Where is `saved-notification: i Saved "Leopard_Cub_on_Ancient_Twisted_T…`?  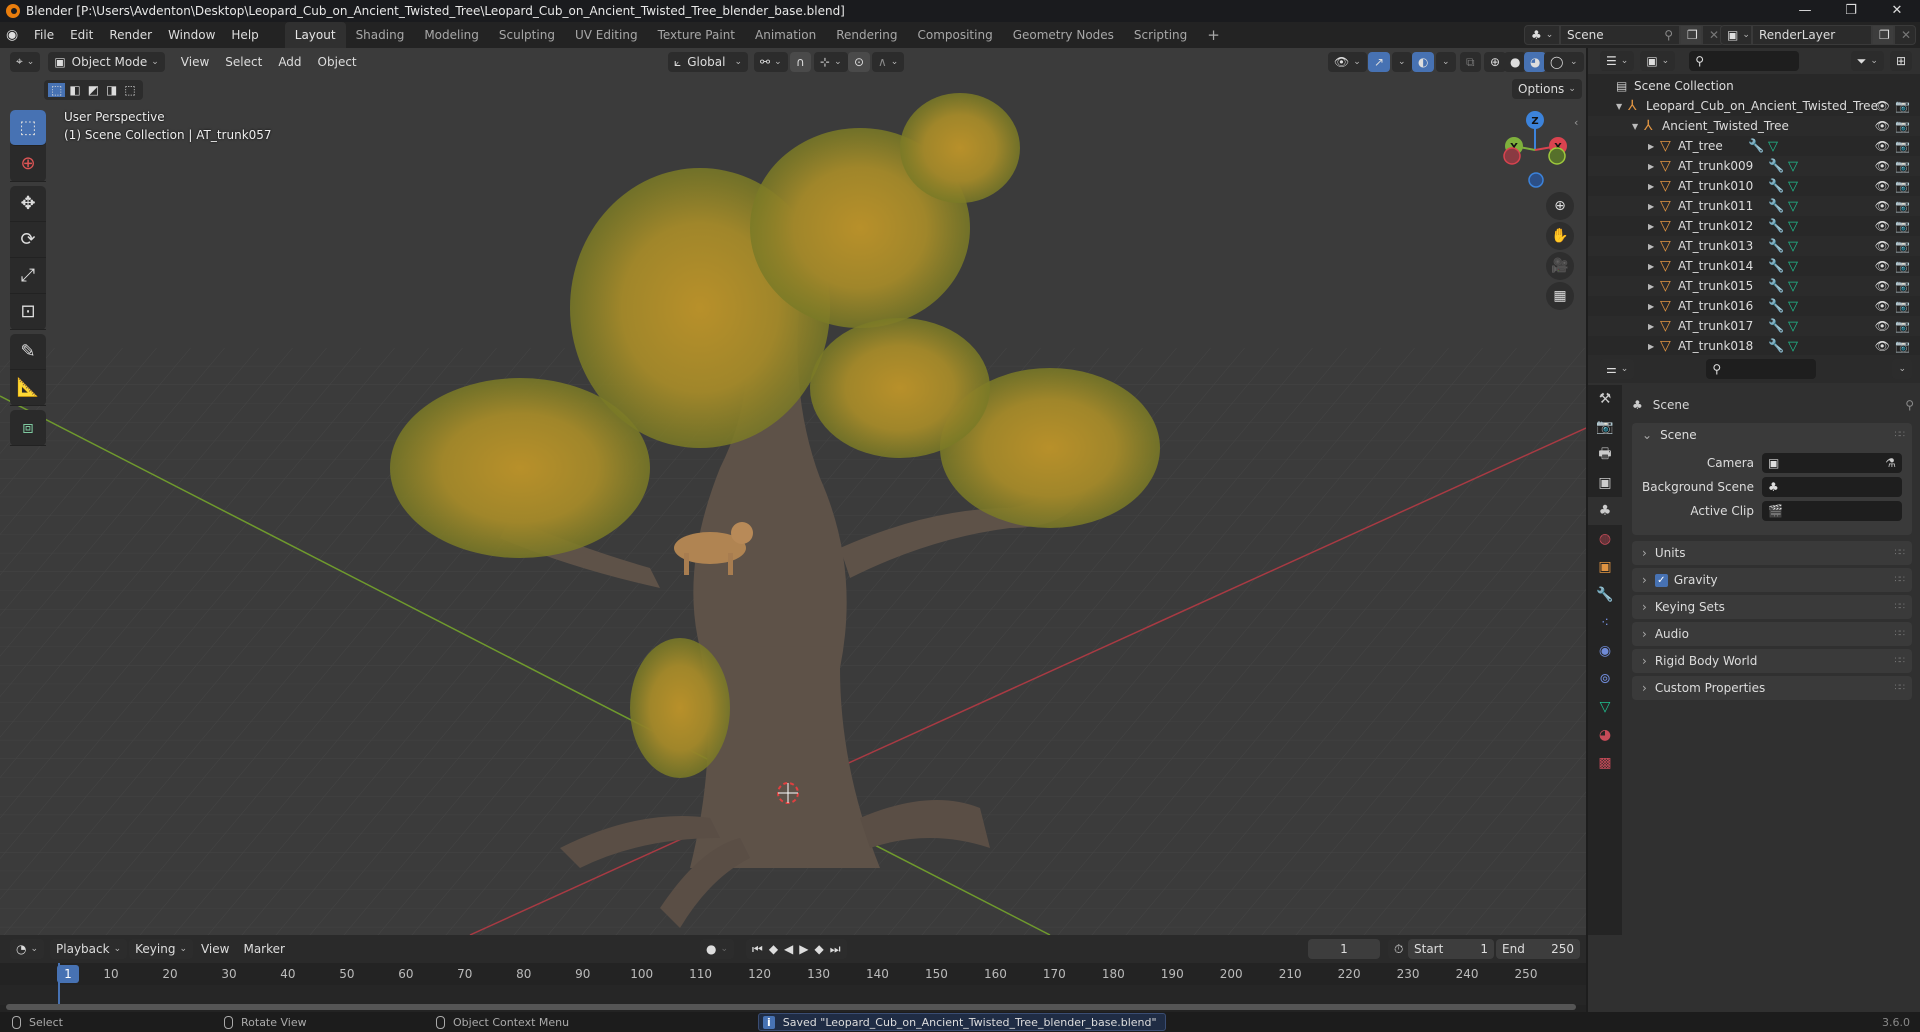
saved-notification: i Saved "Leopard_Cub_on_Ancient_Twisted_T… is located at coordinates (962, 1022).